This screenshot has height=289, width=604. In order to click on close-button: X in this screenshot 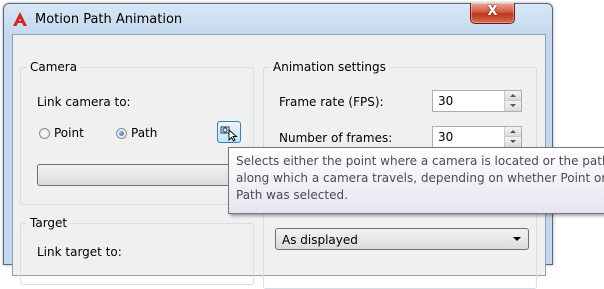, I will do `click(492, 13)`.